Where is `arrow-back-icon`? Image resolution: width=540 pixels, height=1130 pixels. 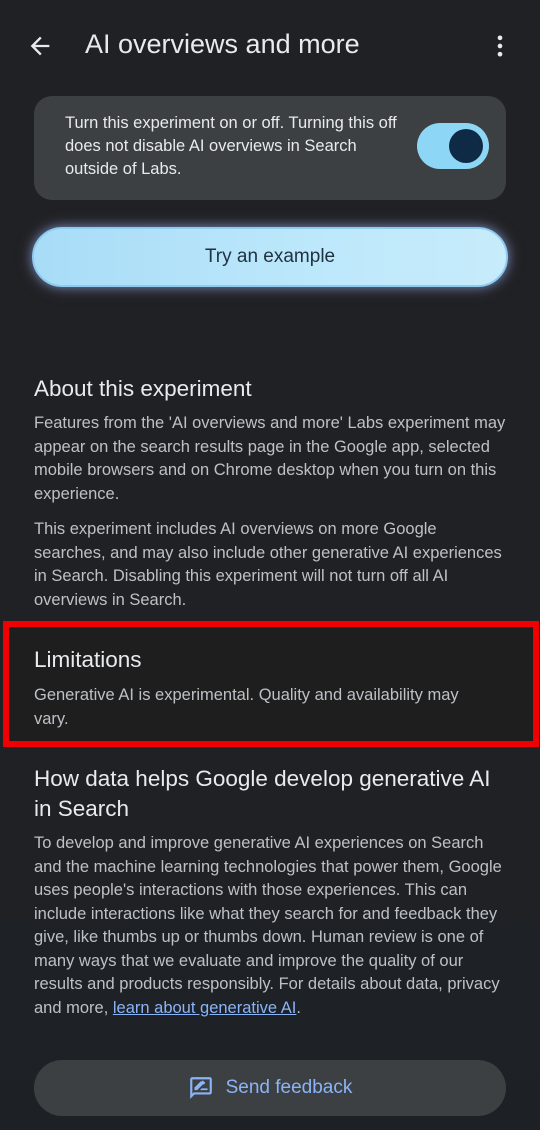 arrow-back-icon is located at coordinates (40, 46).